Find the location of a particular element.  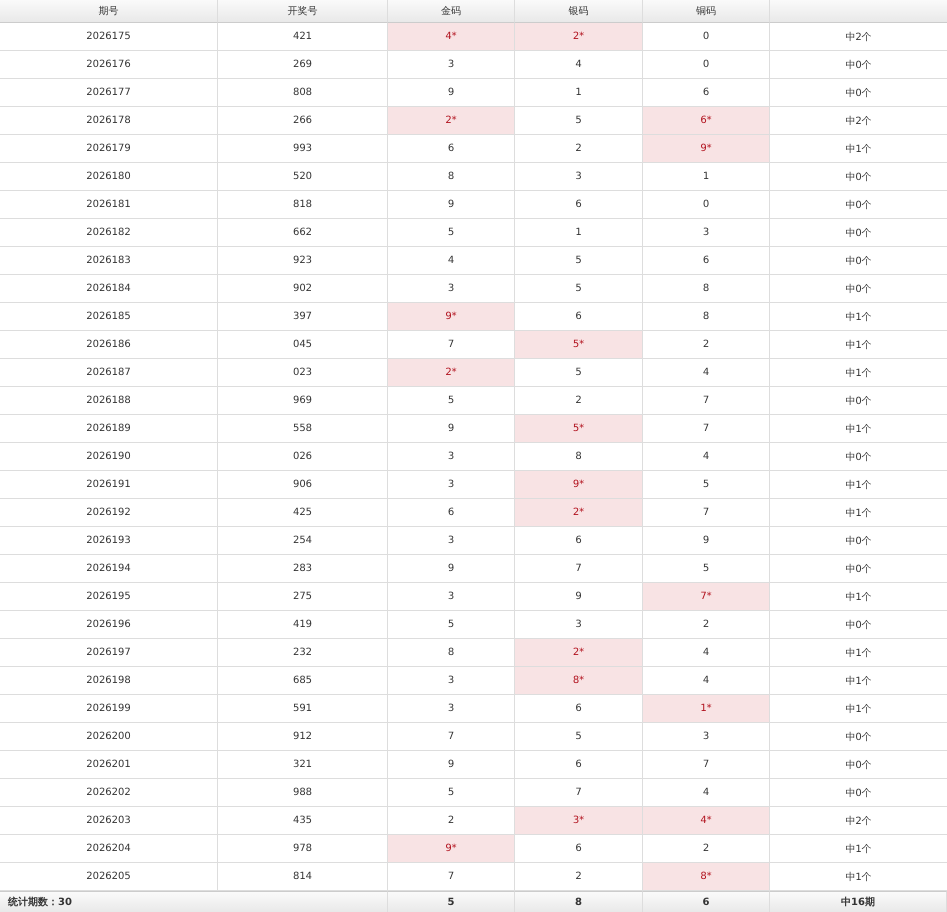

table-cell: 2026198 is located at coordinates (109, 681).